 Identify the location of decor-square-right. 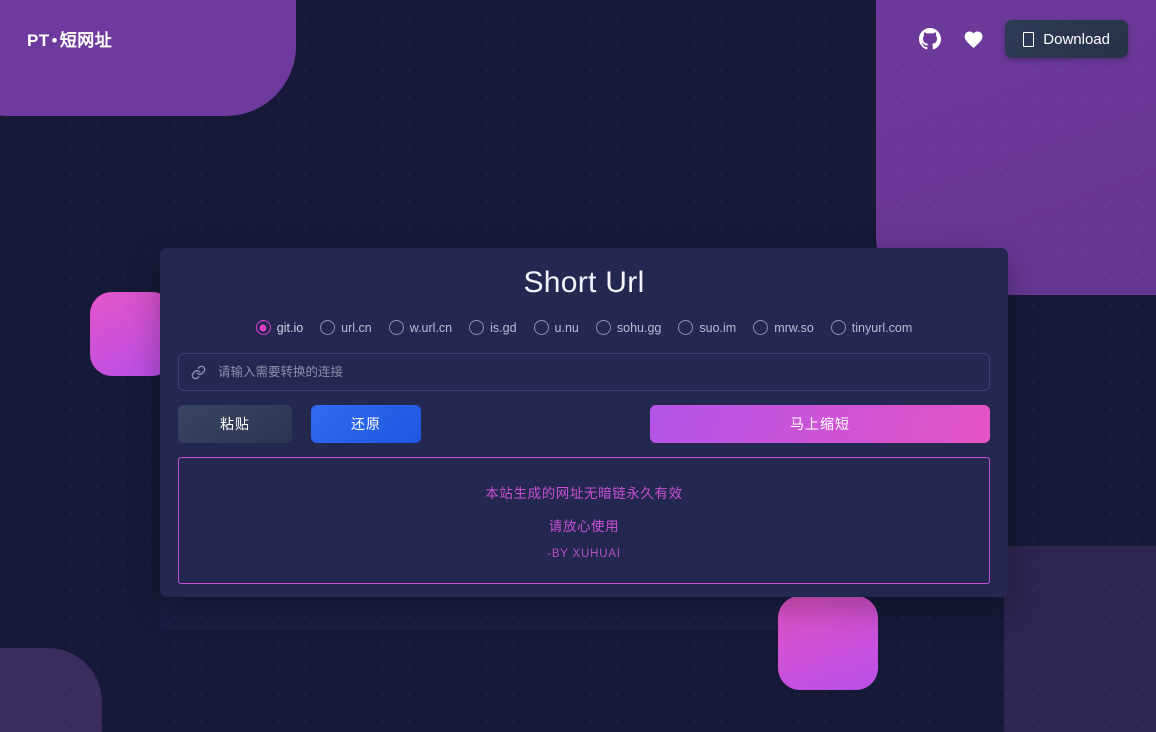
(828, 643).